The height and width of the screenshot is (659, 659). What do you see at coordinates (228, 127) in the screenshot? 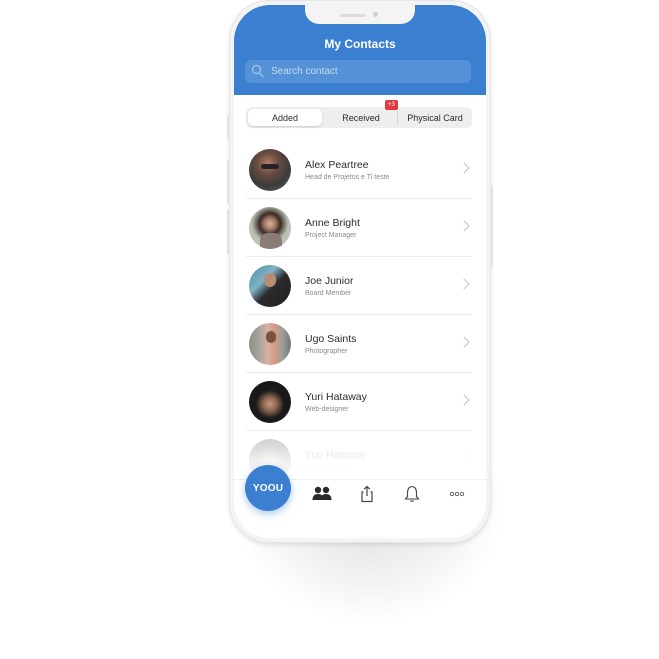
I see `mute-switch` at bounding box center [228, 127].